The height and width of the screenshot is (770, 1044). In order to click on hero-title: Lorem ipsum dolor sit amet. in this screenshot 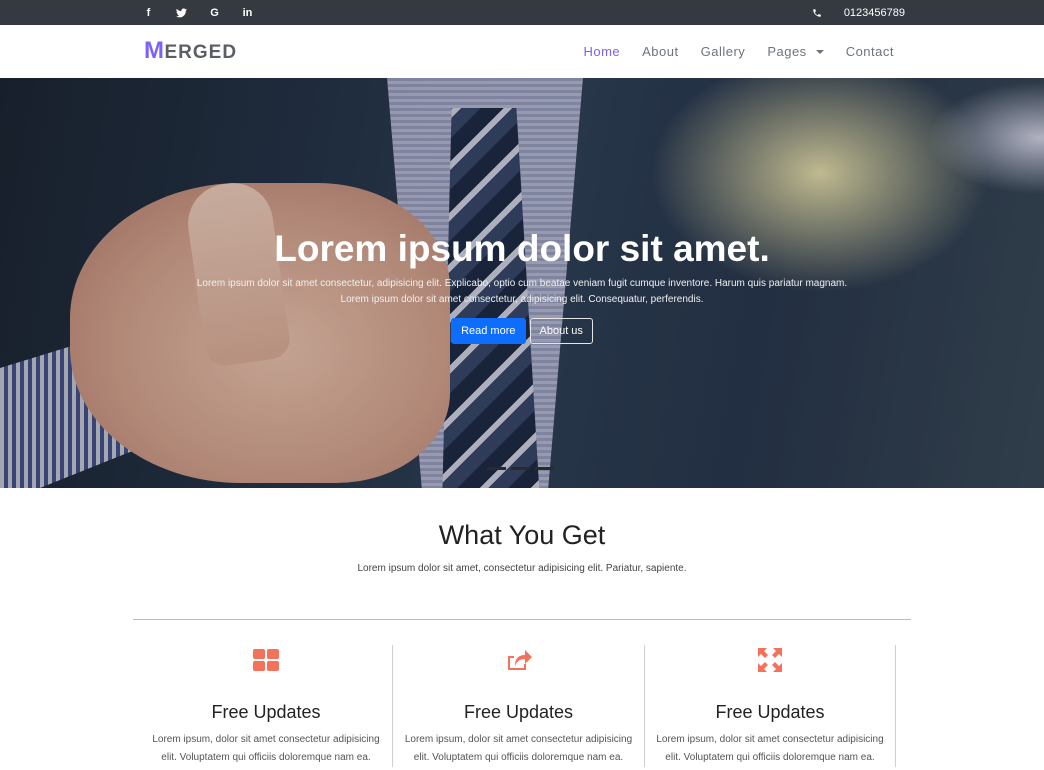, I will do `click(522, 248)`.